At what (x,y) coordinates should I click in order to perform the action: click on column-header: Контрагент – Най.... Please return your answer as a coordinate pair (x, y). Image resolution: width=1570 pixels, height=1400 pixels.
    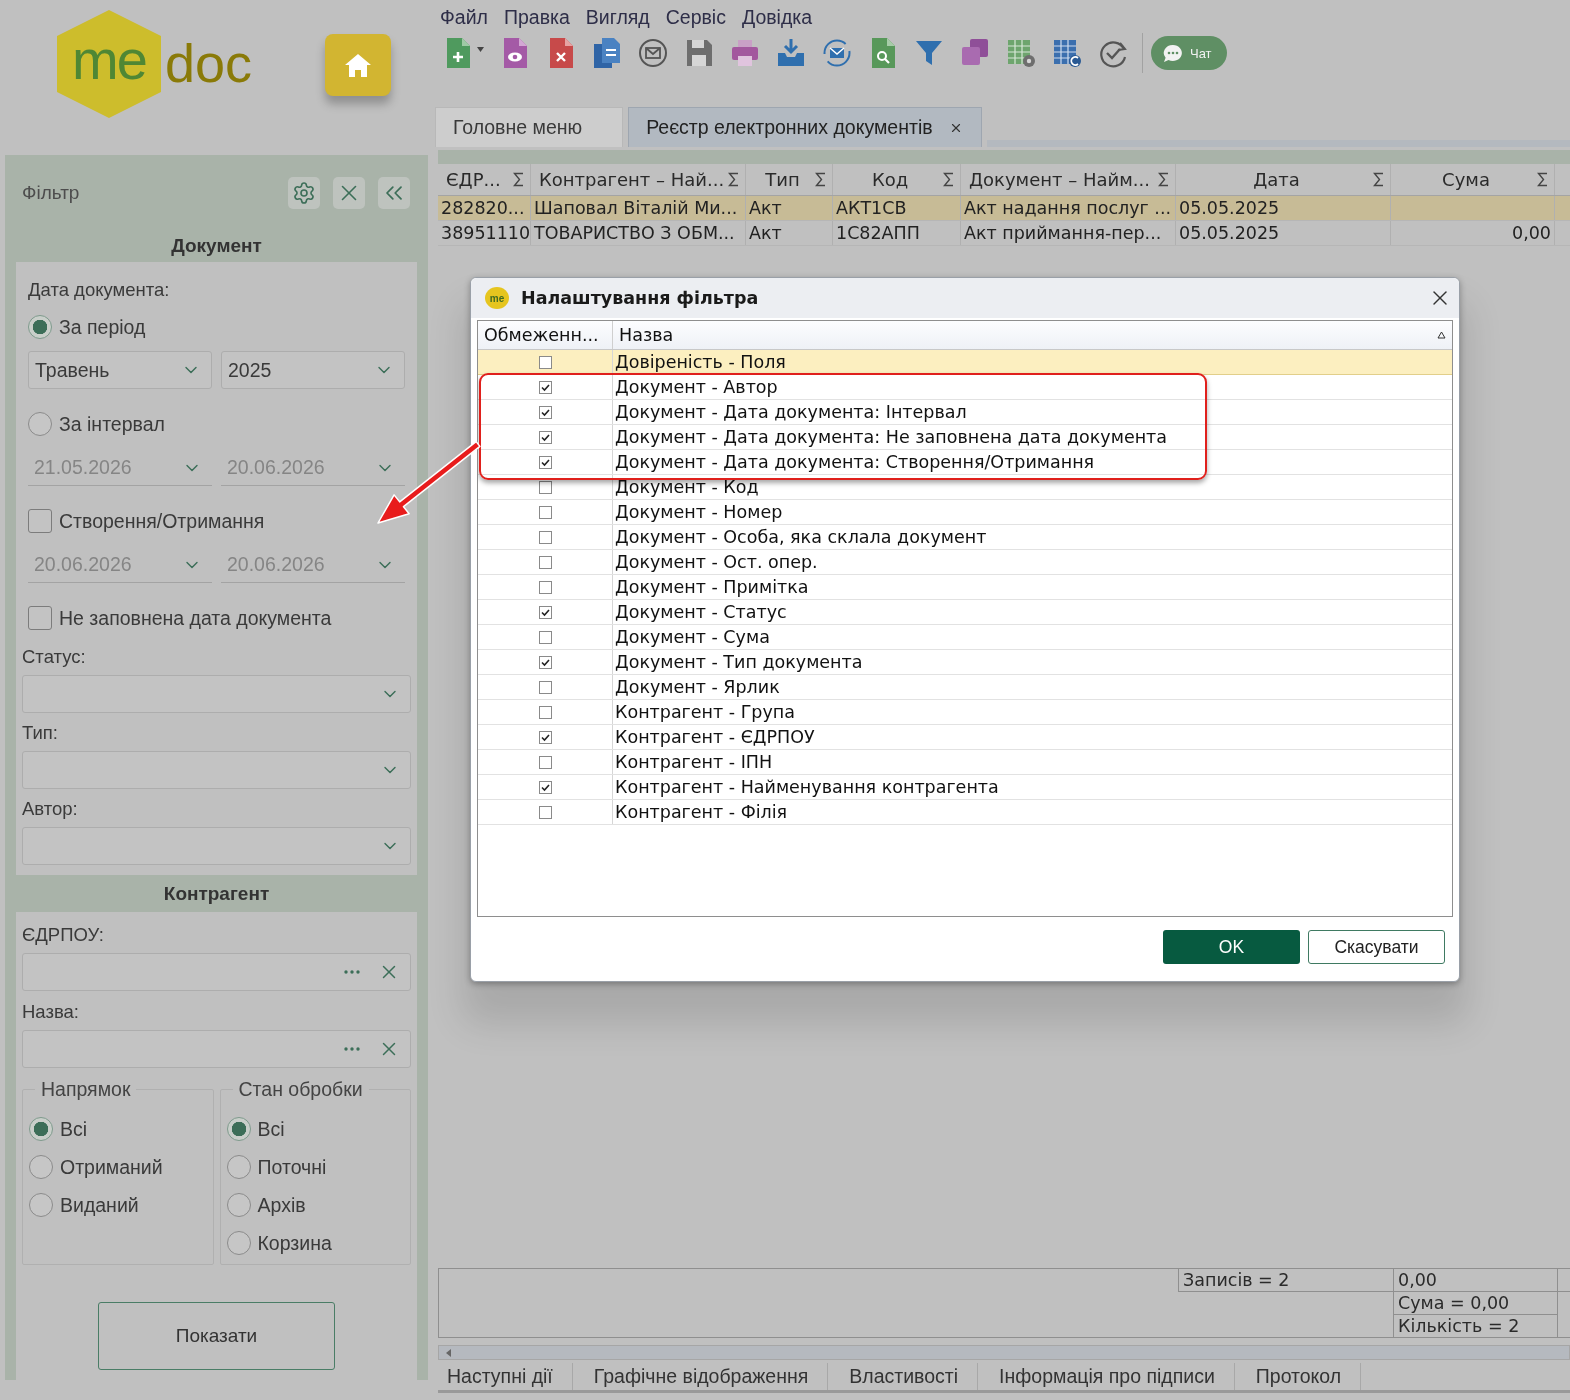
    Looking at the image, I should click on (632, 179).